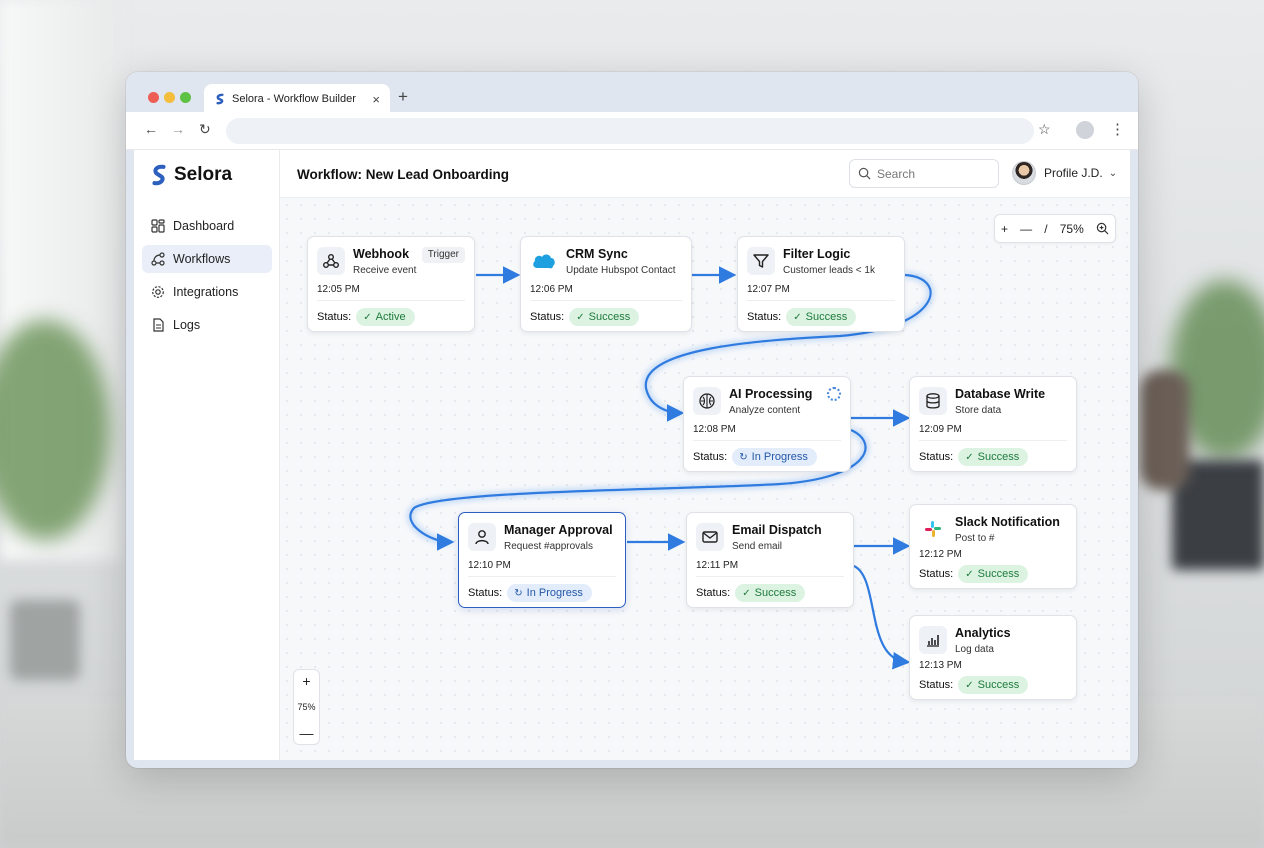 Image resolution: width=1264 pixels, height=848 pixels. Describe the element at coordinates (974, 649) in the screenshot. I see `node-subtitle: Log data` at that location.